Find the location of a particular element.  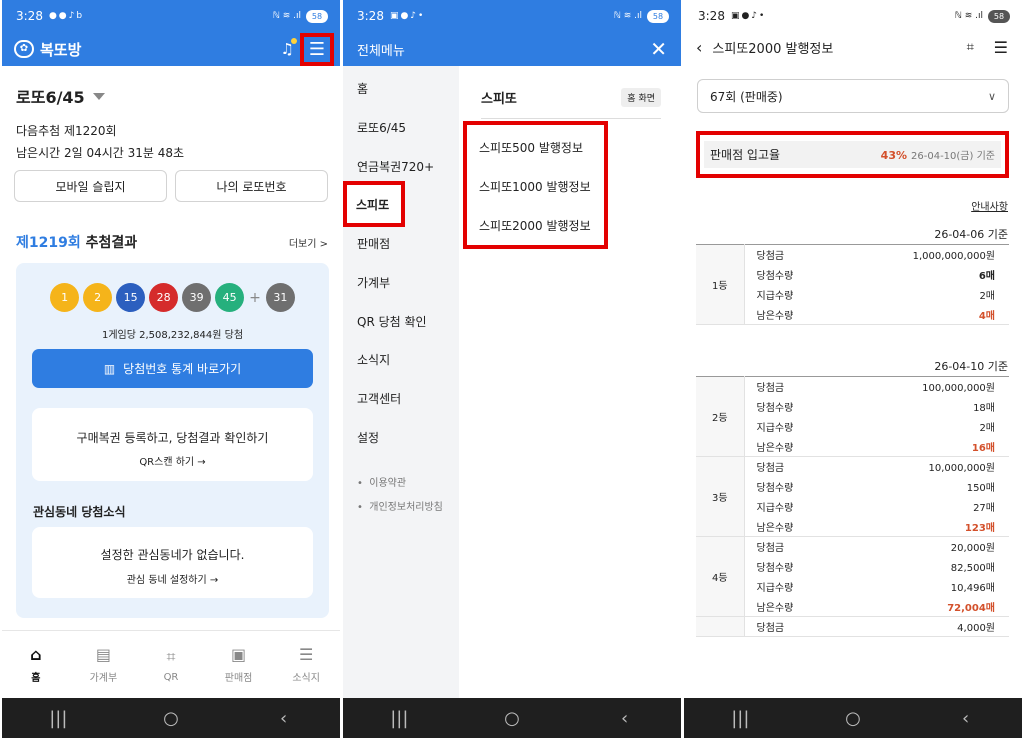

menu-item-ledger: 가계부 is located at coordinates (373, 282).